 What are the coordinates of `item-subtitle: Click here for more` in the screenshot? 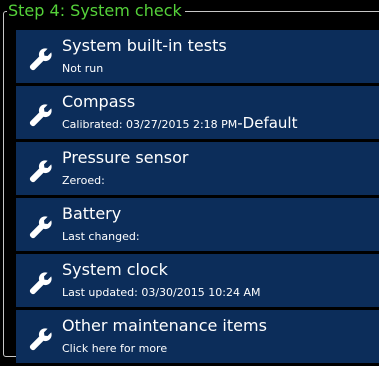 It's located at (114, 348).